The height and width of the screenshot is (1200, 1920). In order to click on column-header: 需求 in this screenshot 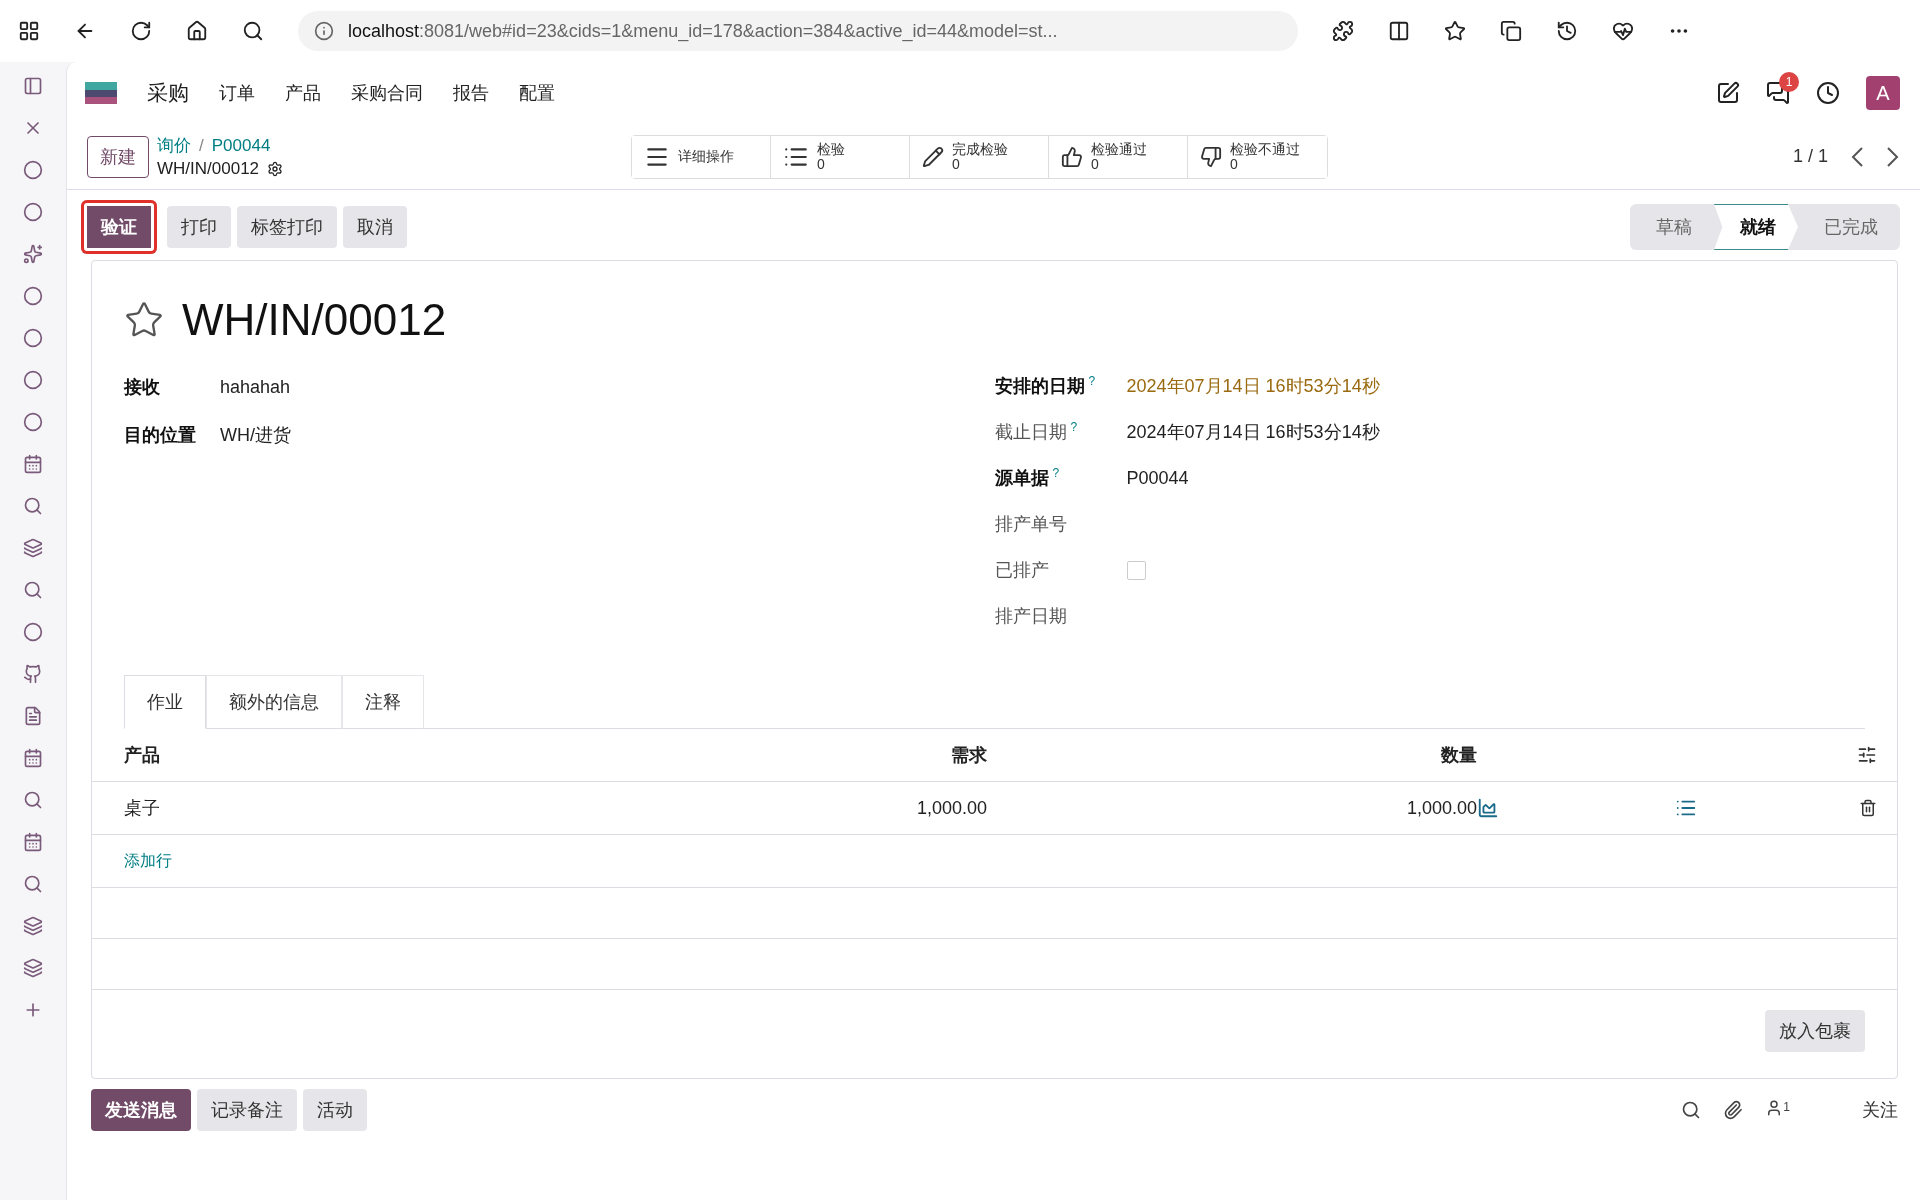, I will do `click(968, 755)`.